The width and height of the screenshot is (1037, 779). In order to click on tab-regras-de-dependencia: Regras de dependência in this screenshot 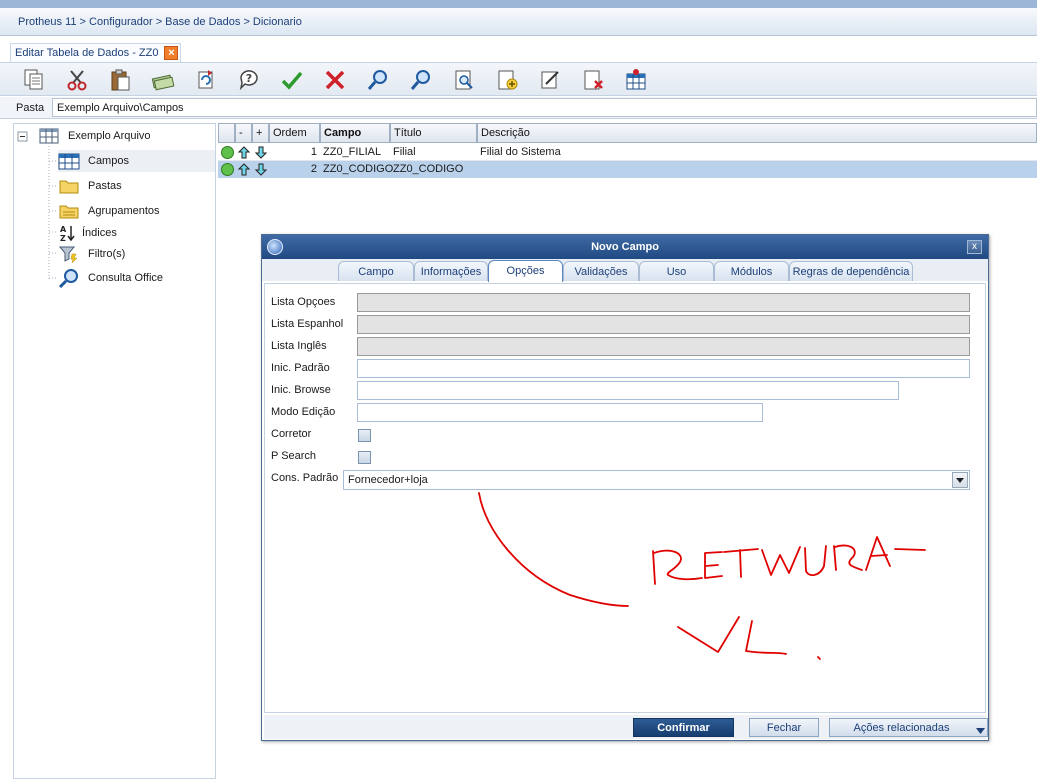, I will do `click(851, 271)`.